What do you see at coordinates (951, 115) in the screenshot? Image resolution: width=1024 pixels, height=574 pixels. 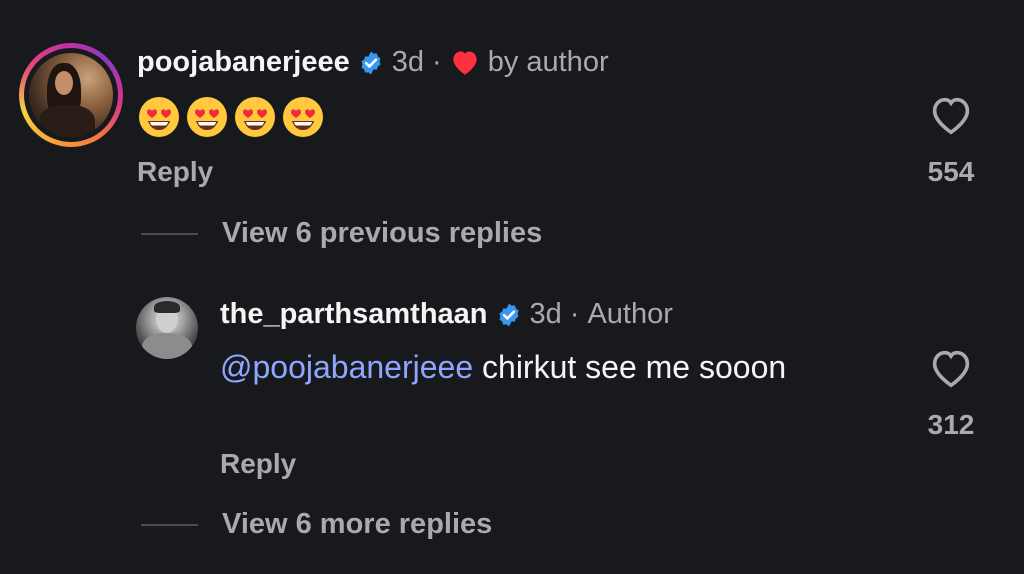 I see `comment-like-heart-icon` at bounding box center [951, 115].